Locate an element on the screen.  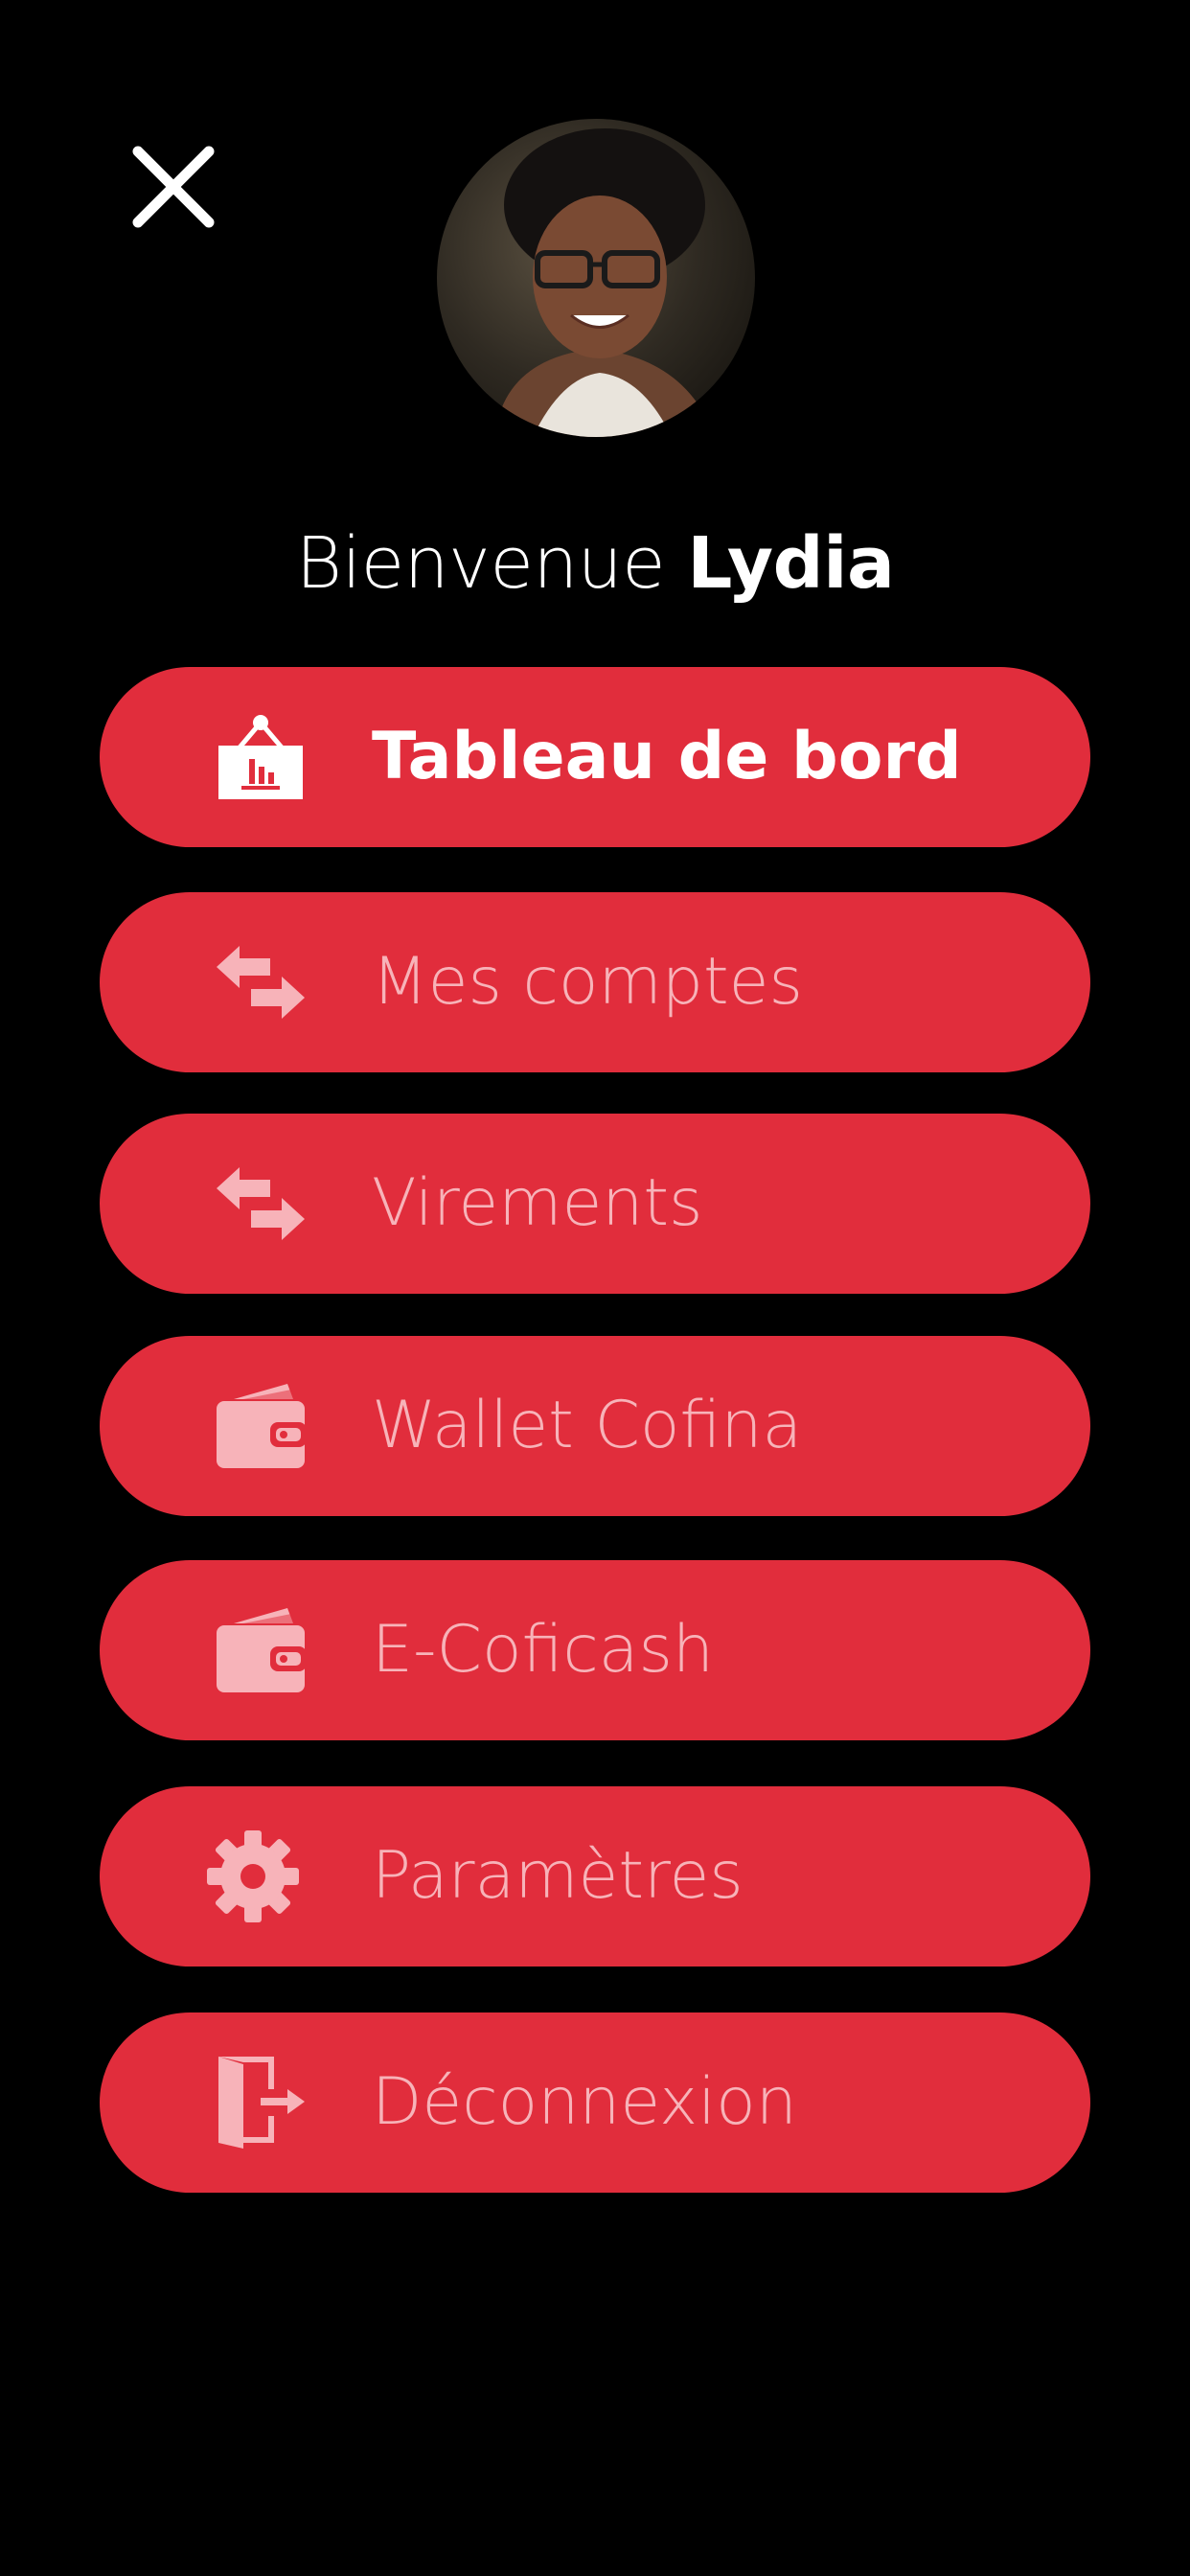
close-button is located at coordinates (174, 187).